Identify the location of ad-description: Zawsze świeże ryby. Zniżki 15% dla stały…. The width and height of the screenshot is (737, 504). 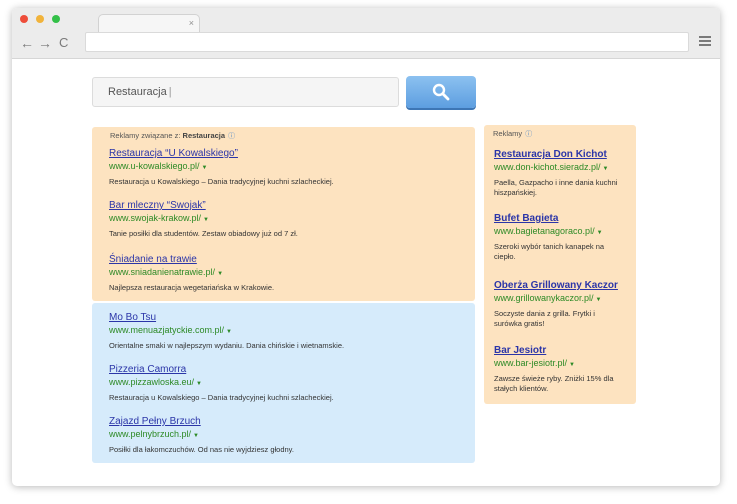
(554, 383).